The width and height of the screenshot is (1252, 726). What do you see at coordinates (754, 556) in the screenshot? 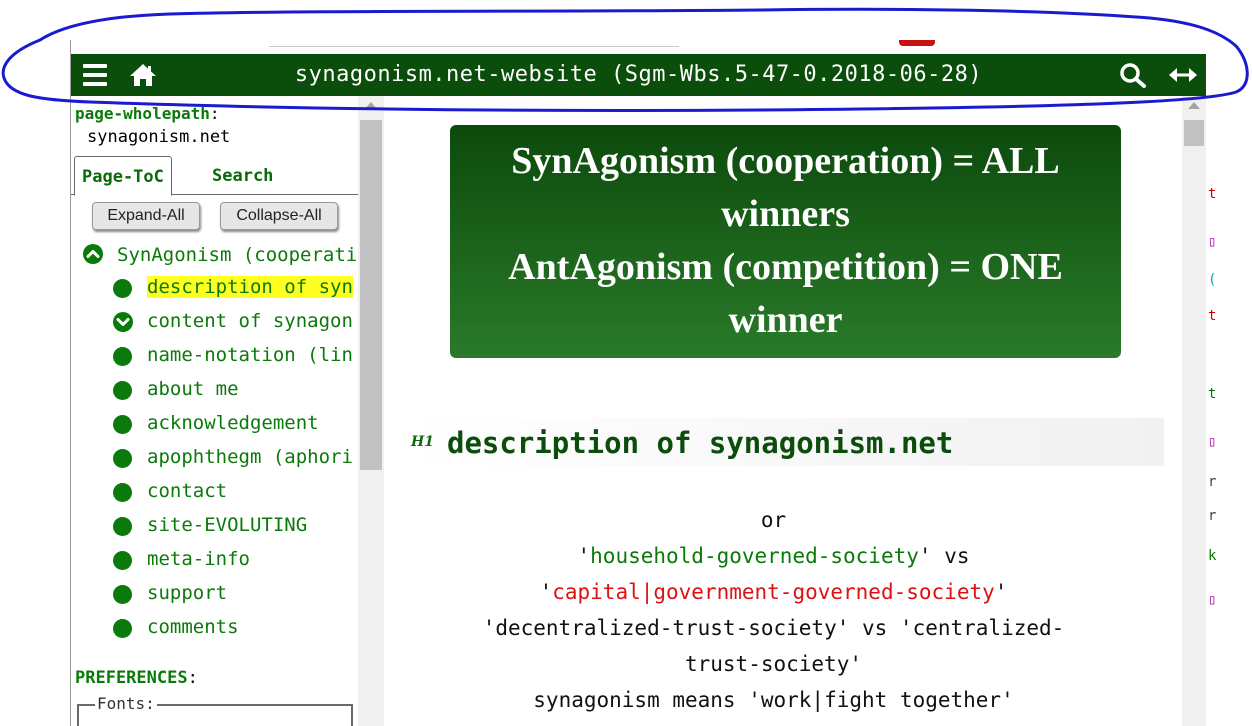
I see `household-link: household-governed-society` at bounding box center [754, 556].